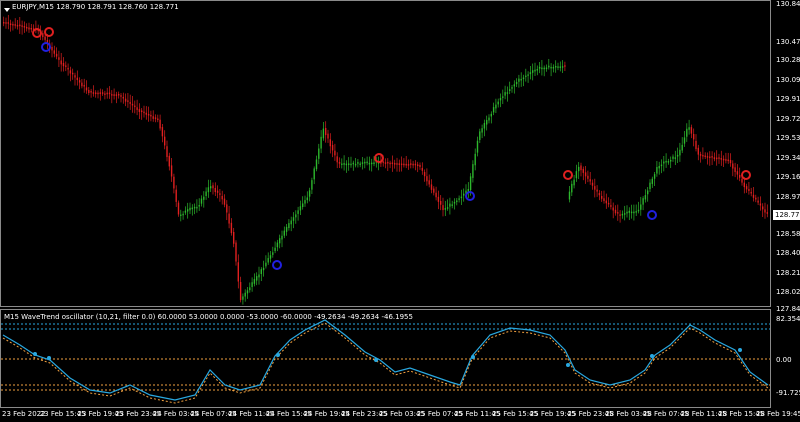  I want to click on price-axis-label: 128.025, so click(788, 292).